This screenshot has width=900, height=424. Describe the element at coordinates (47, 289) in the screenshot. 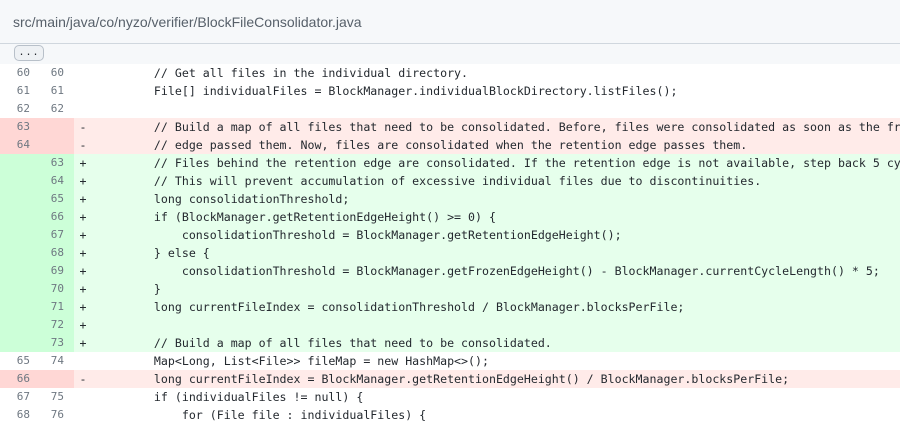

I see `new-line-number: 70` at that location.